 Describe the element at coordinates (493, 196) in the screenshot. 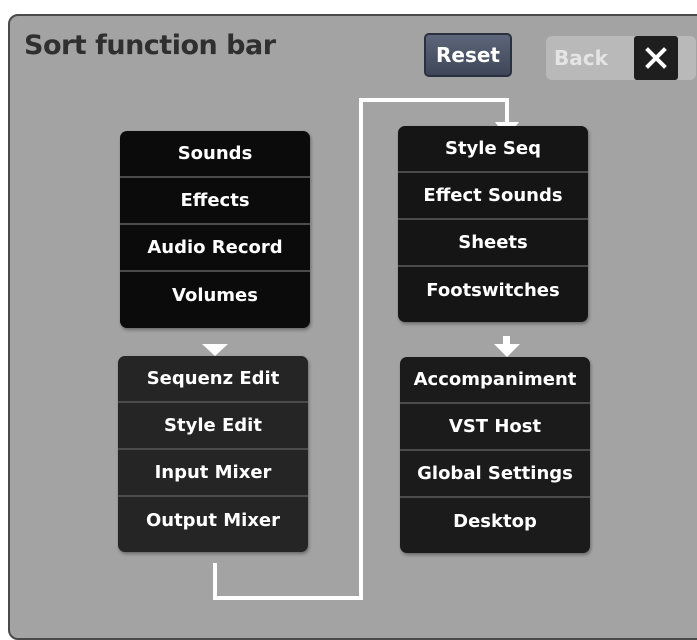

I see `function-item-effect-sounds: Effect Sounds` at that location.